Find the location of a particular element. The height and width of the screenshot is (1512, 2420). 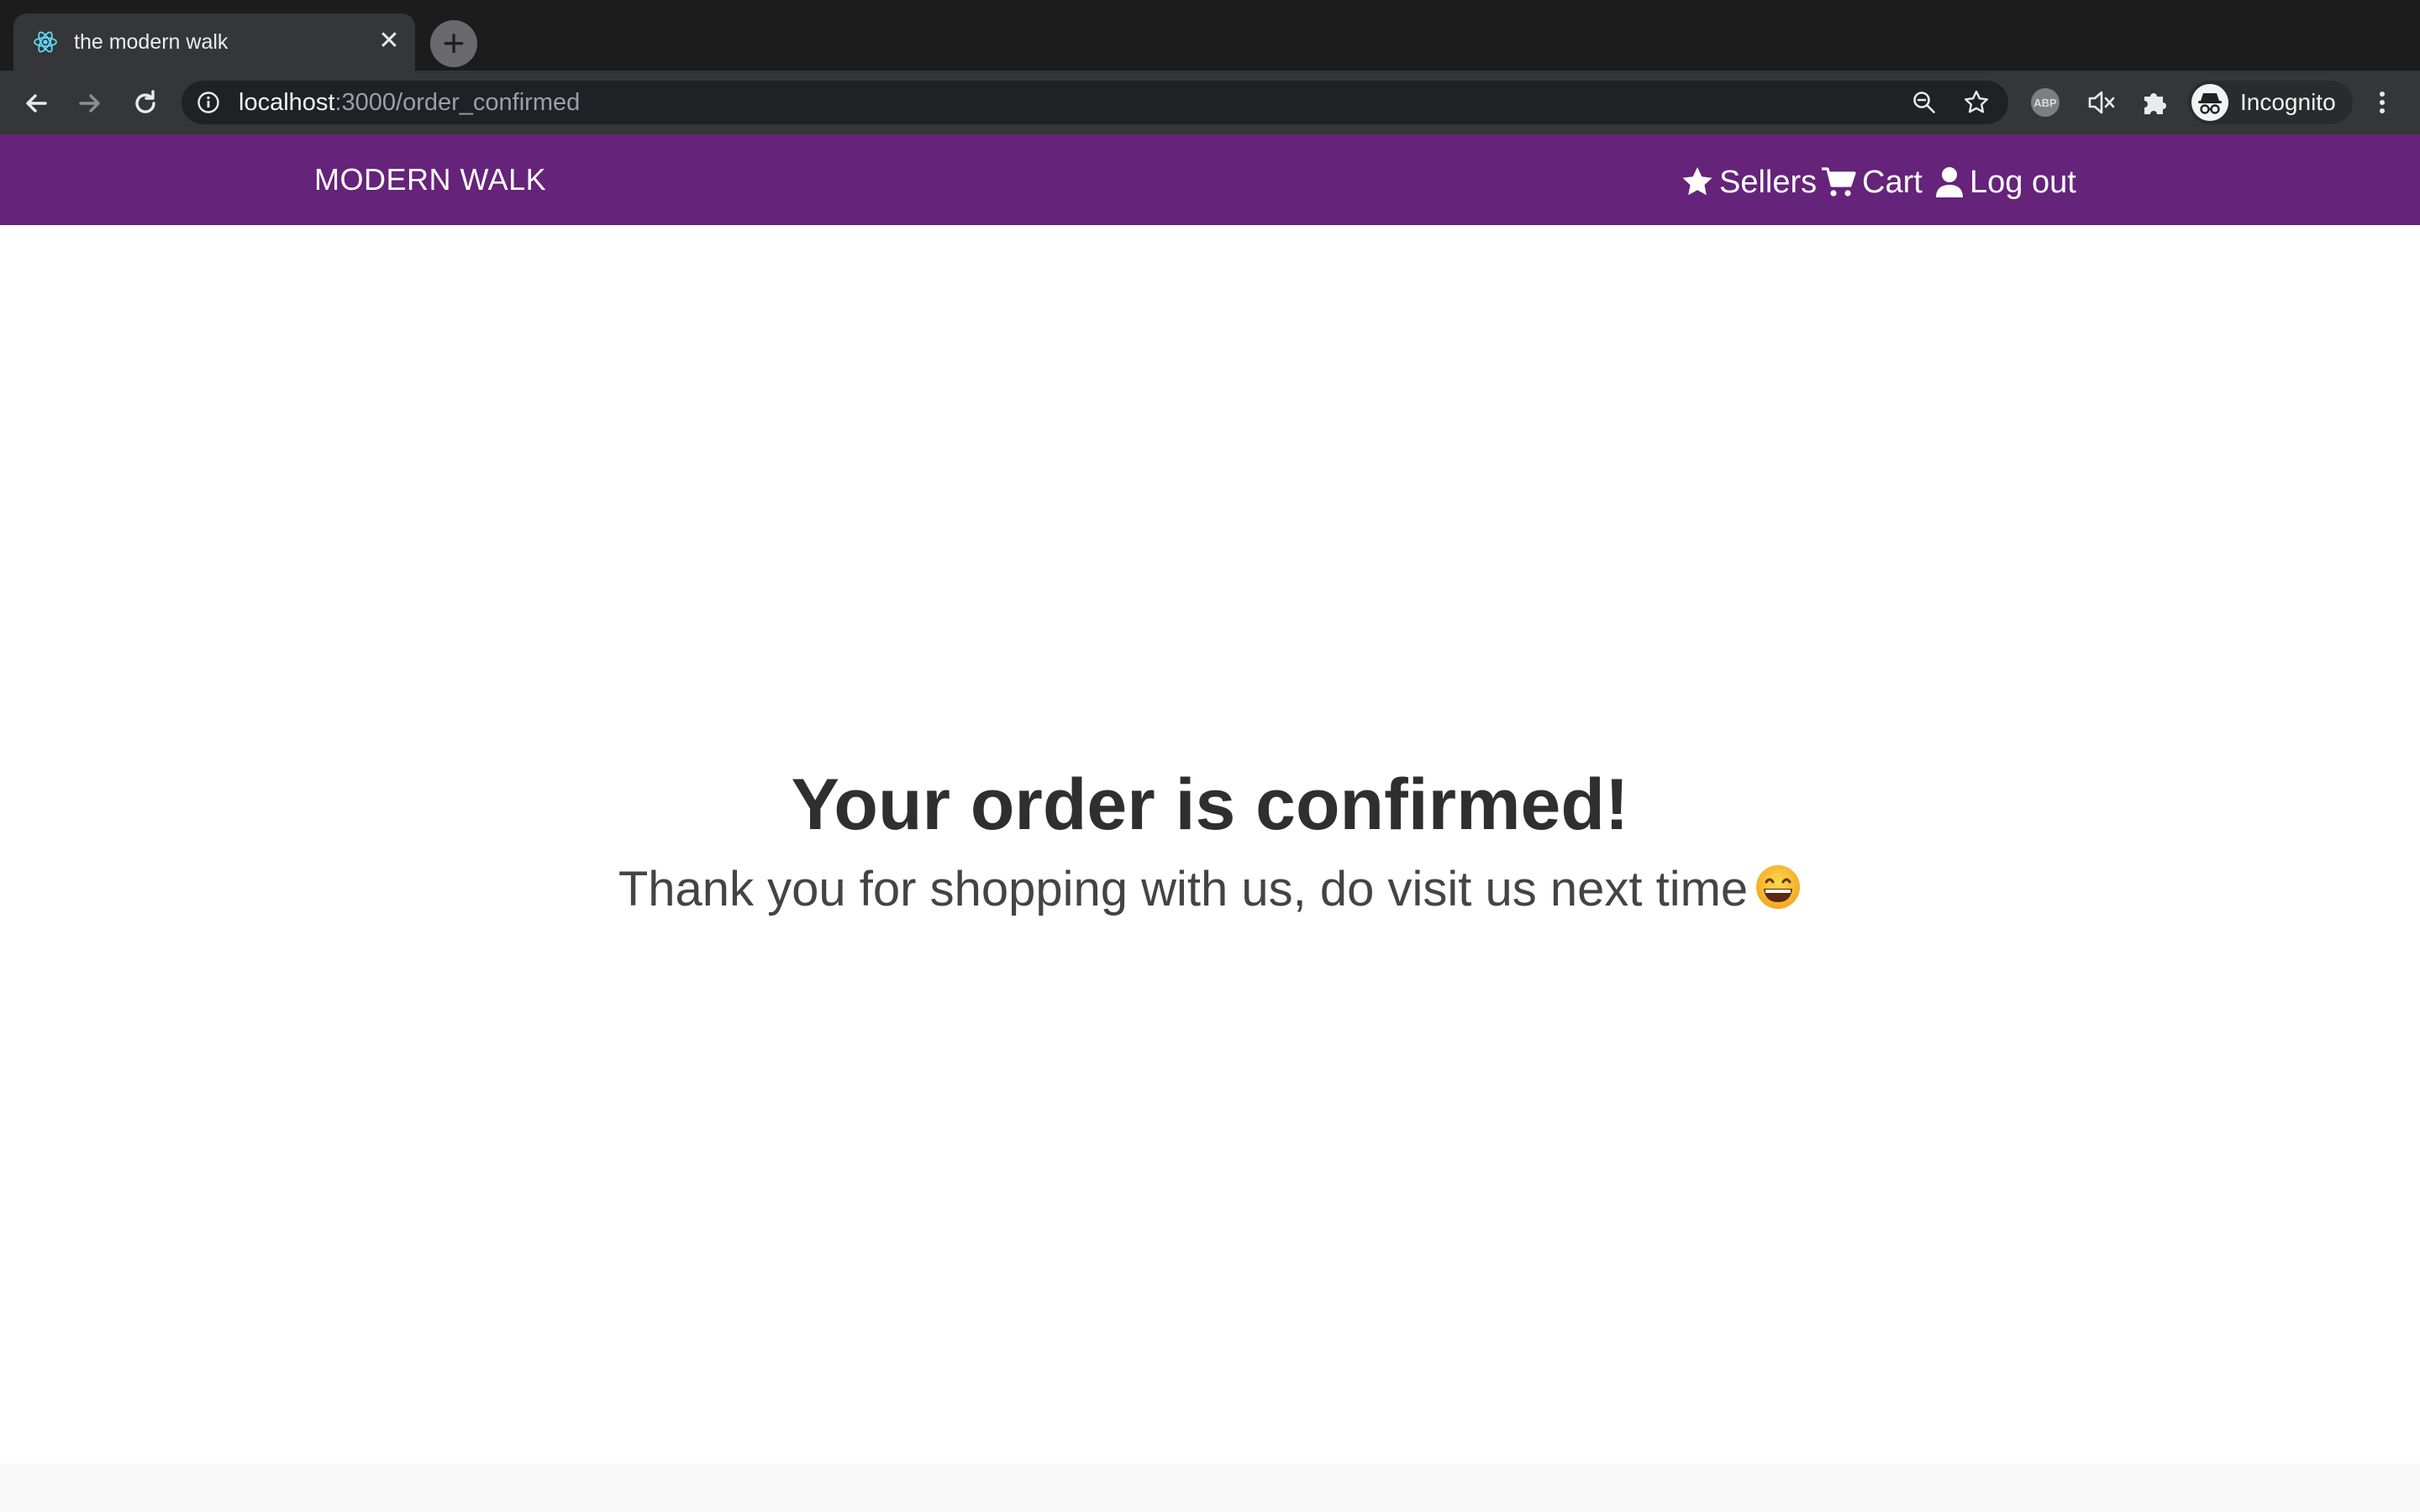

nav-link-logout: Log out is located at coordinates (2005, 182).